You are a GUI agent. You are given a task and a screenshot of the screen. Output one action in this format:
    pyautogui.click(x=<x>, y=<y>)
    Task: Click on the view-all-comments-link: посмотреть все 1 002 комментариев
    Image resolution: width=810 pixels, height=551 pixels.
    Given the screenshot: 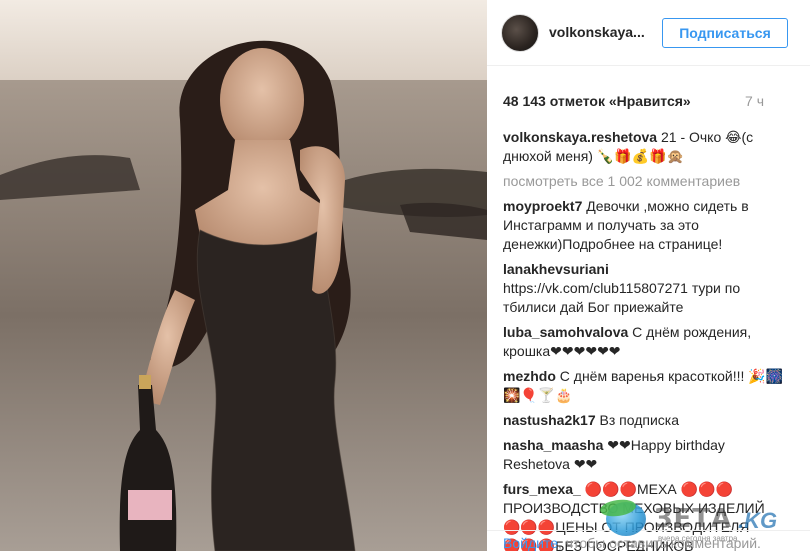 What is the action you would take?
    pyautogui.click(x=648, y=181)
    